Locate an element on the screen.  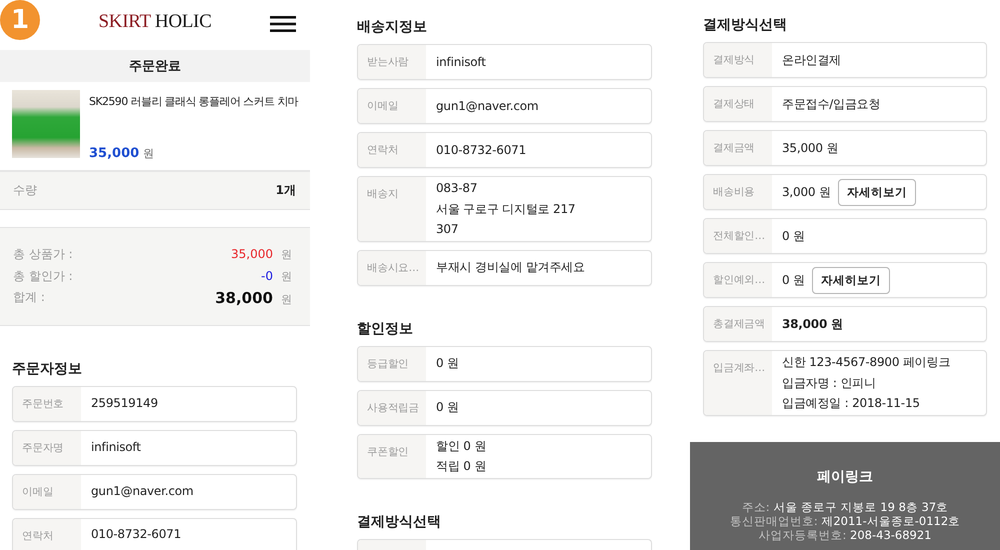
footer-title: 페이링크 is located at coordinates (845, 477).